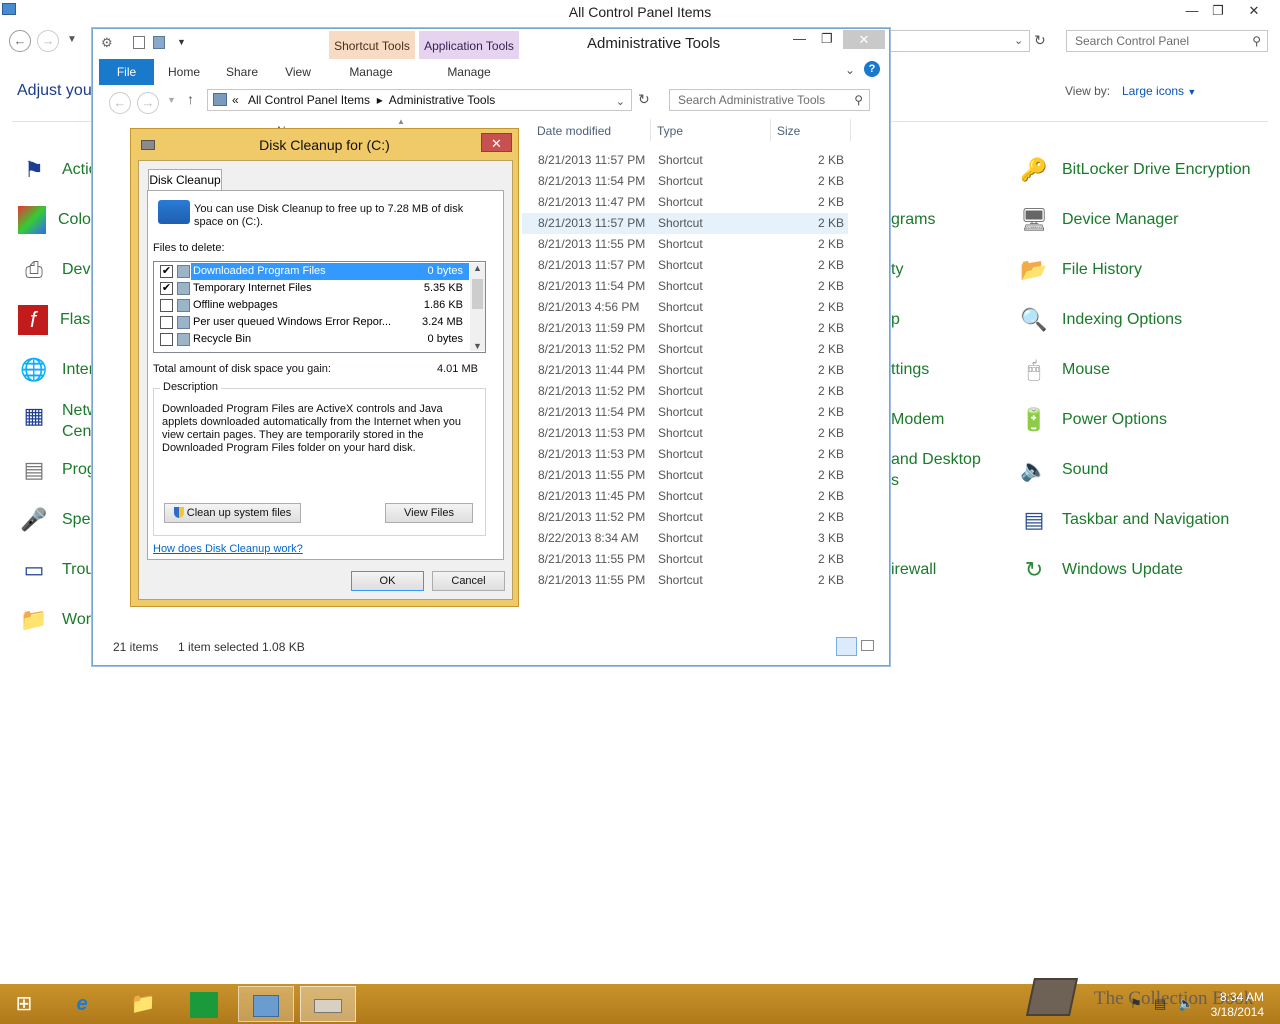 The width and height of the screenshot is (1280, 1024). I want to click on table-row: 8/21/2013 11:59 PM Shortcut 2 KB, so click(685, 328).